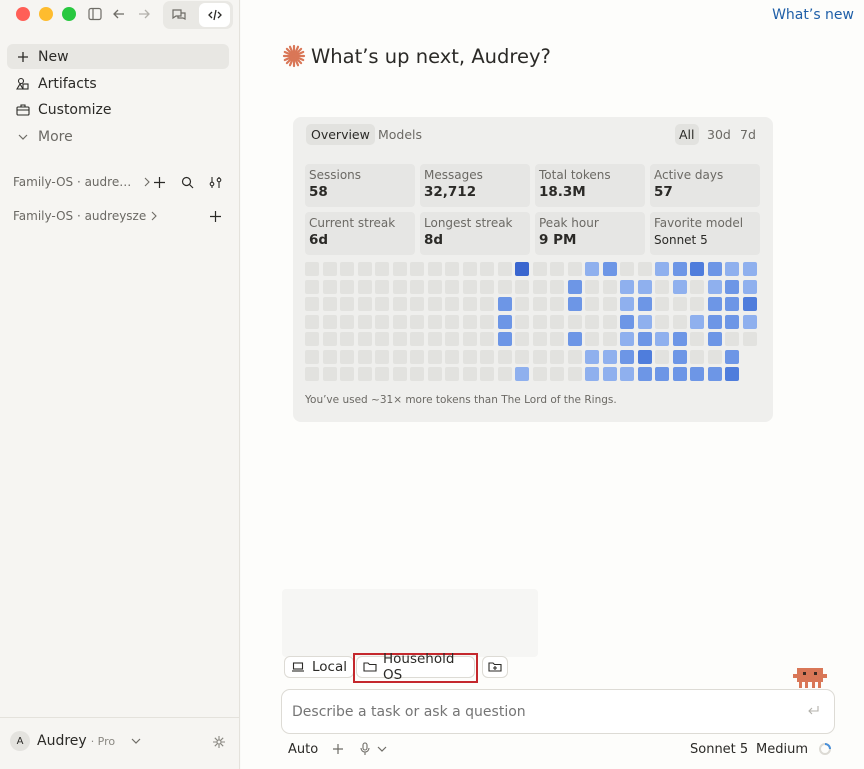 The width and height of the screenshot is (864, 769). What do you see at coordinates (365, 749) in the screenshot?
I see `microphone-icon` at bounding box center [365, 749].